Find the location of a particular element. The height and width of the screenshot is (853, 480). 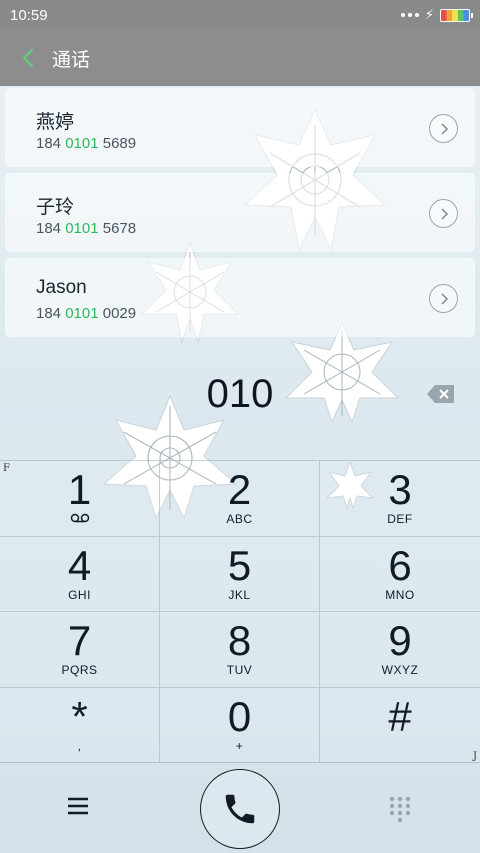

key-5: 5 JKL is located at coordinates (240, 574).